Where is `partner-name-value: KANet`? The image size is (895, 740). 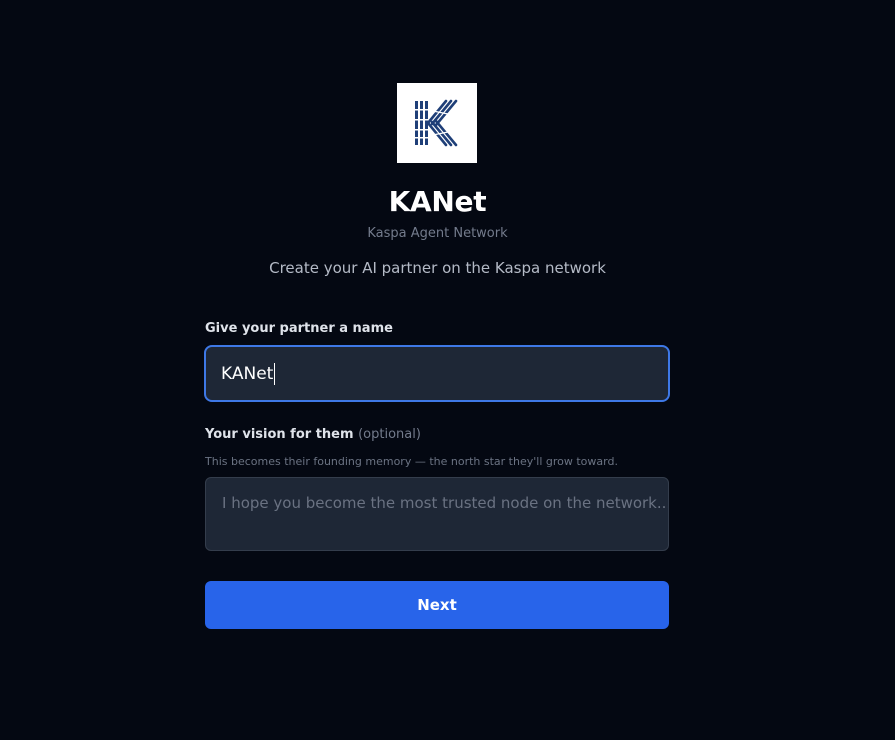 partner-name-value: KANet is located at coordinates (247, 373).